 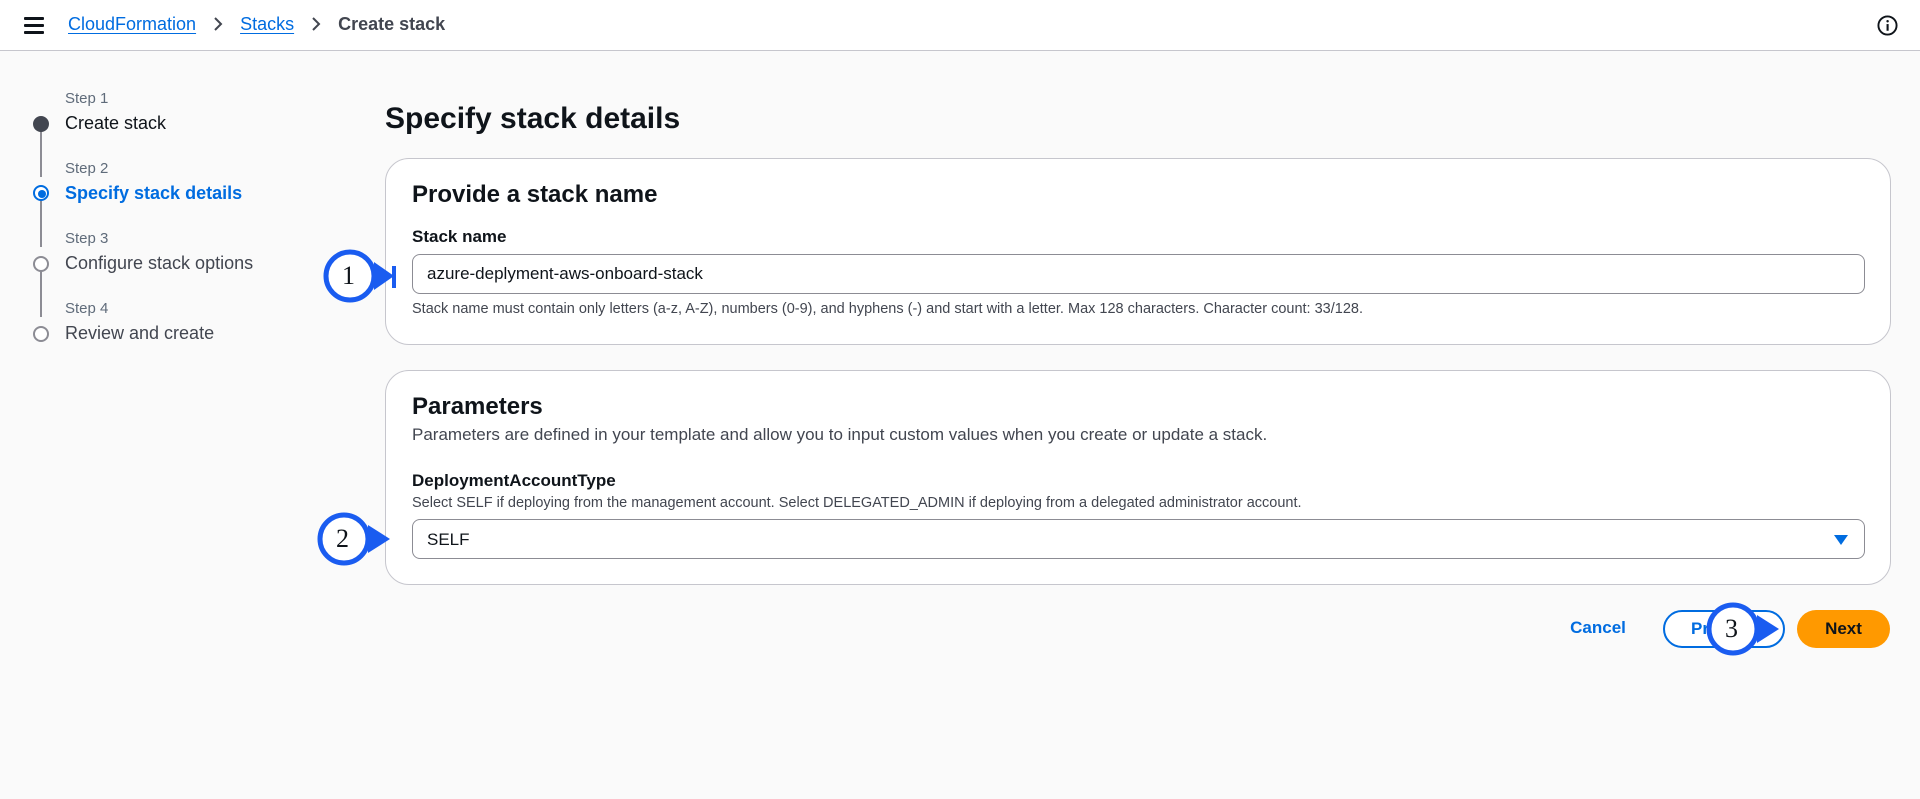 I want to click on step-current-icon, so click(x=41, y=193).